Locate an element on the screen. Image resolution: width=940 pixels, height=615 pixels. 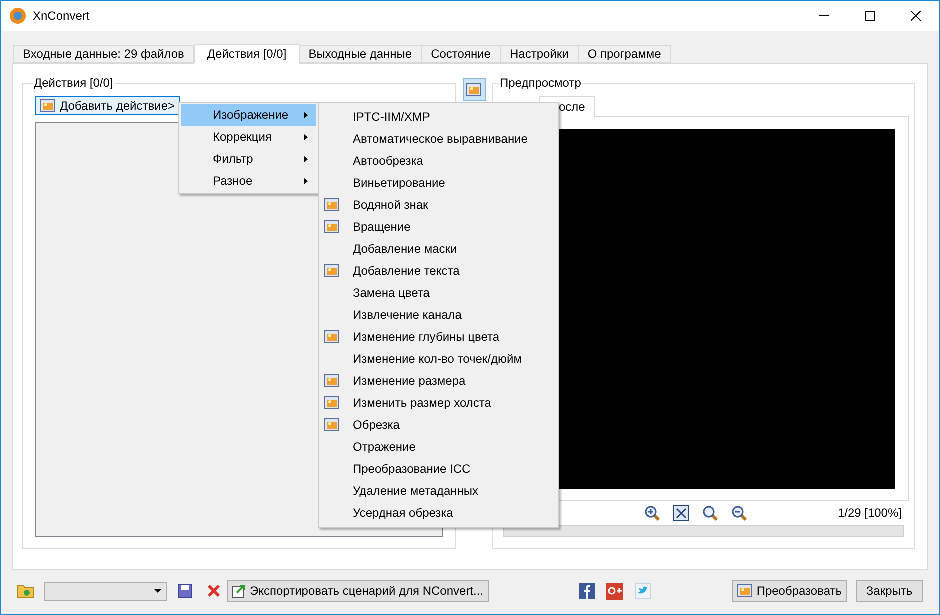
google-plus-icon is located at coordinates (614, 591).